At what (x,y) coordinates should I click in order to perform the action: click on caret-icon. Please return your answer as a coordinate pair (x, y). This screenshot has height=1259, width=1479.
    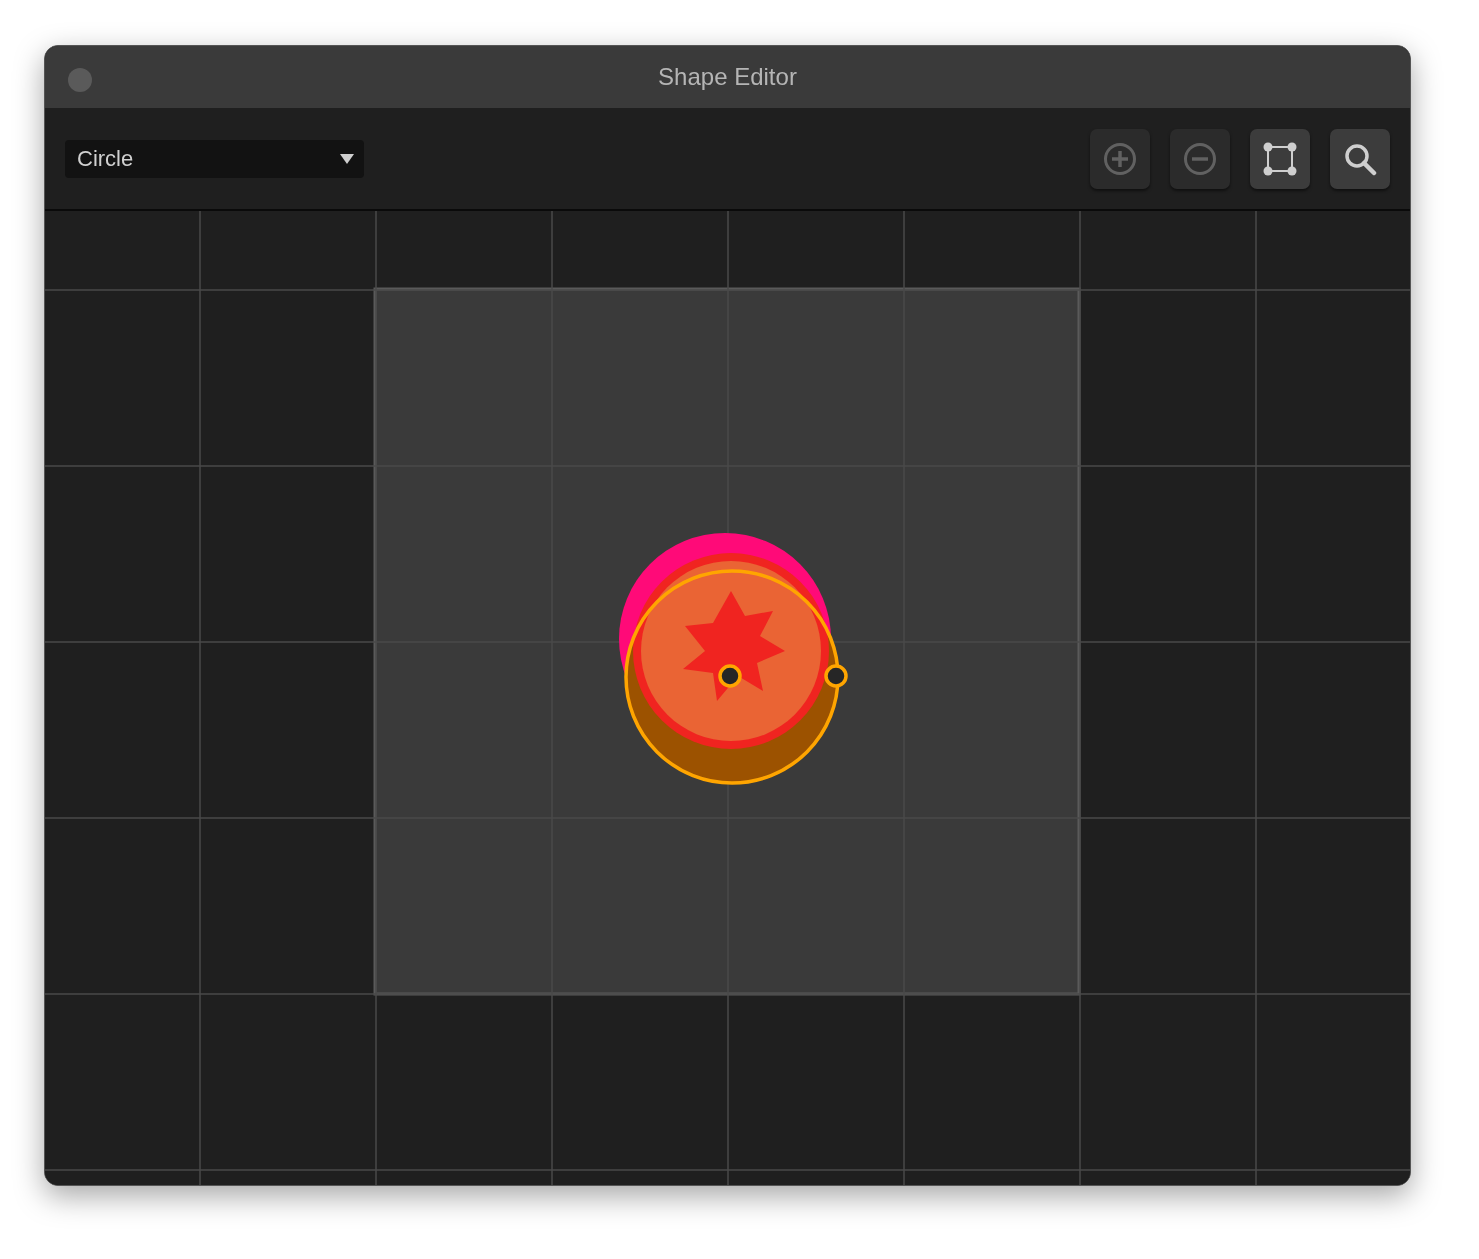
    Looking at the image, I should click on (347, 158).